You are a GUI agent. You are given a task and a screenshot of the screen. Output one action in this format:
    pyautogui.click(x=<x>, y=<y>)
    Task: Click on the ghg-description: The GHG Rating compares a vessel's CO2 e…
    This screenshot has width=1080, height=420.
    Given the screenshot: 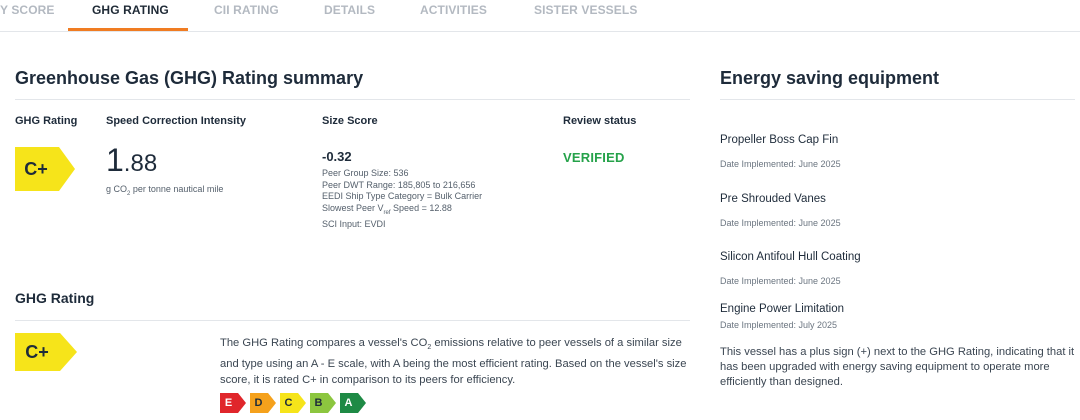 What is the action you would take?
    pyautogui.click(x=453, y=362)
    